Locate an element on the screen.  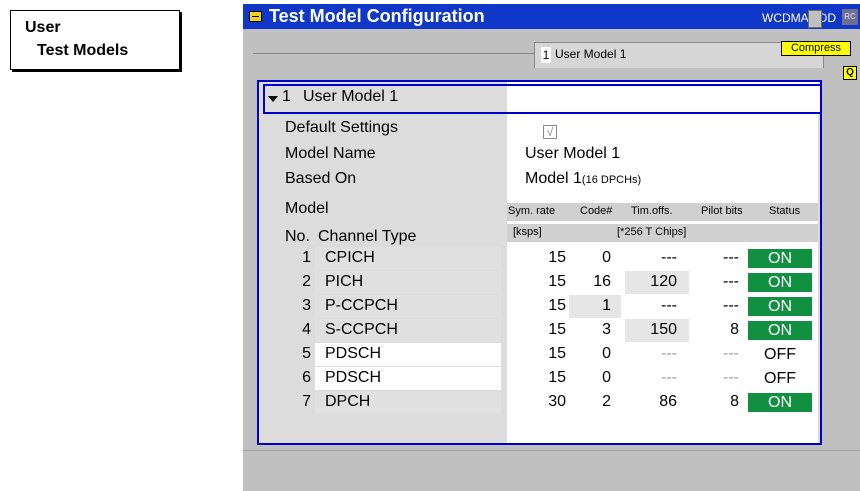
remote-control-icon: RC is located at coordinates (850, 17).